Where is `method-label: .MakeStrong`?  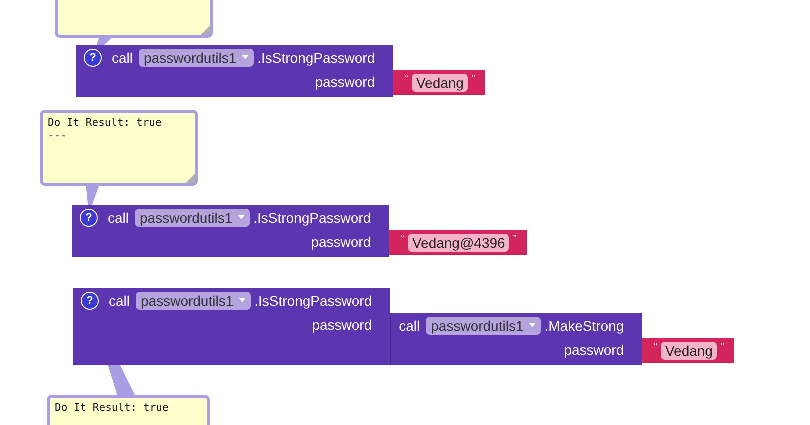 method-label: .MakeStrong is located at coordinates (584, 326).